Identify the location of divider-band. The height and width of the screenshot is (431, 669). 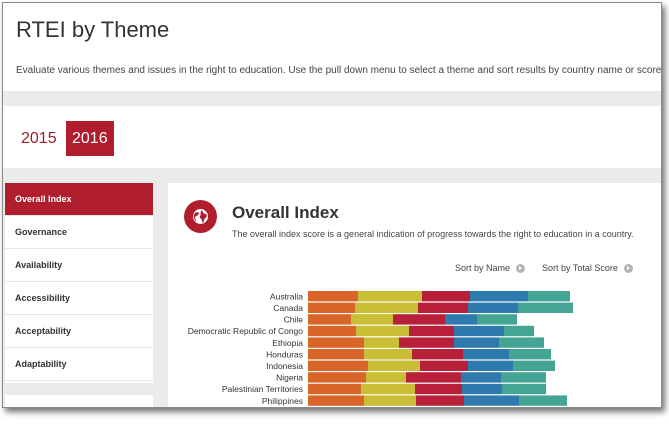
(332, 98).